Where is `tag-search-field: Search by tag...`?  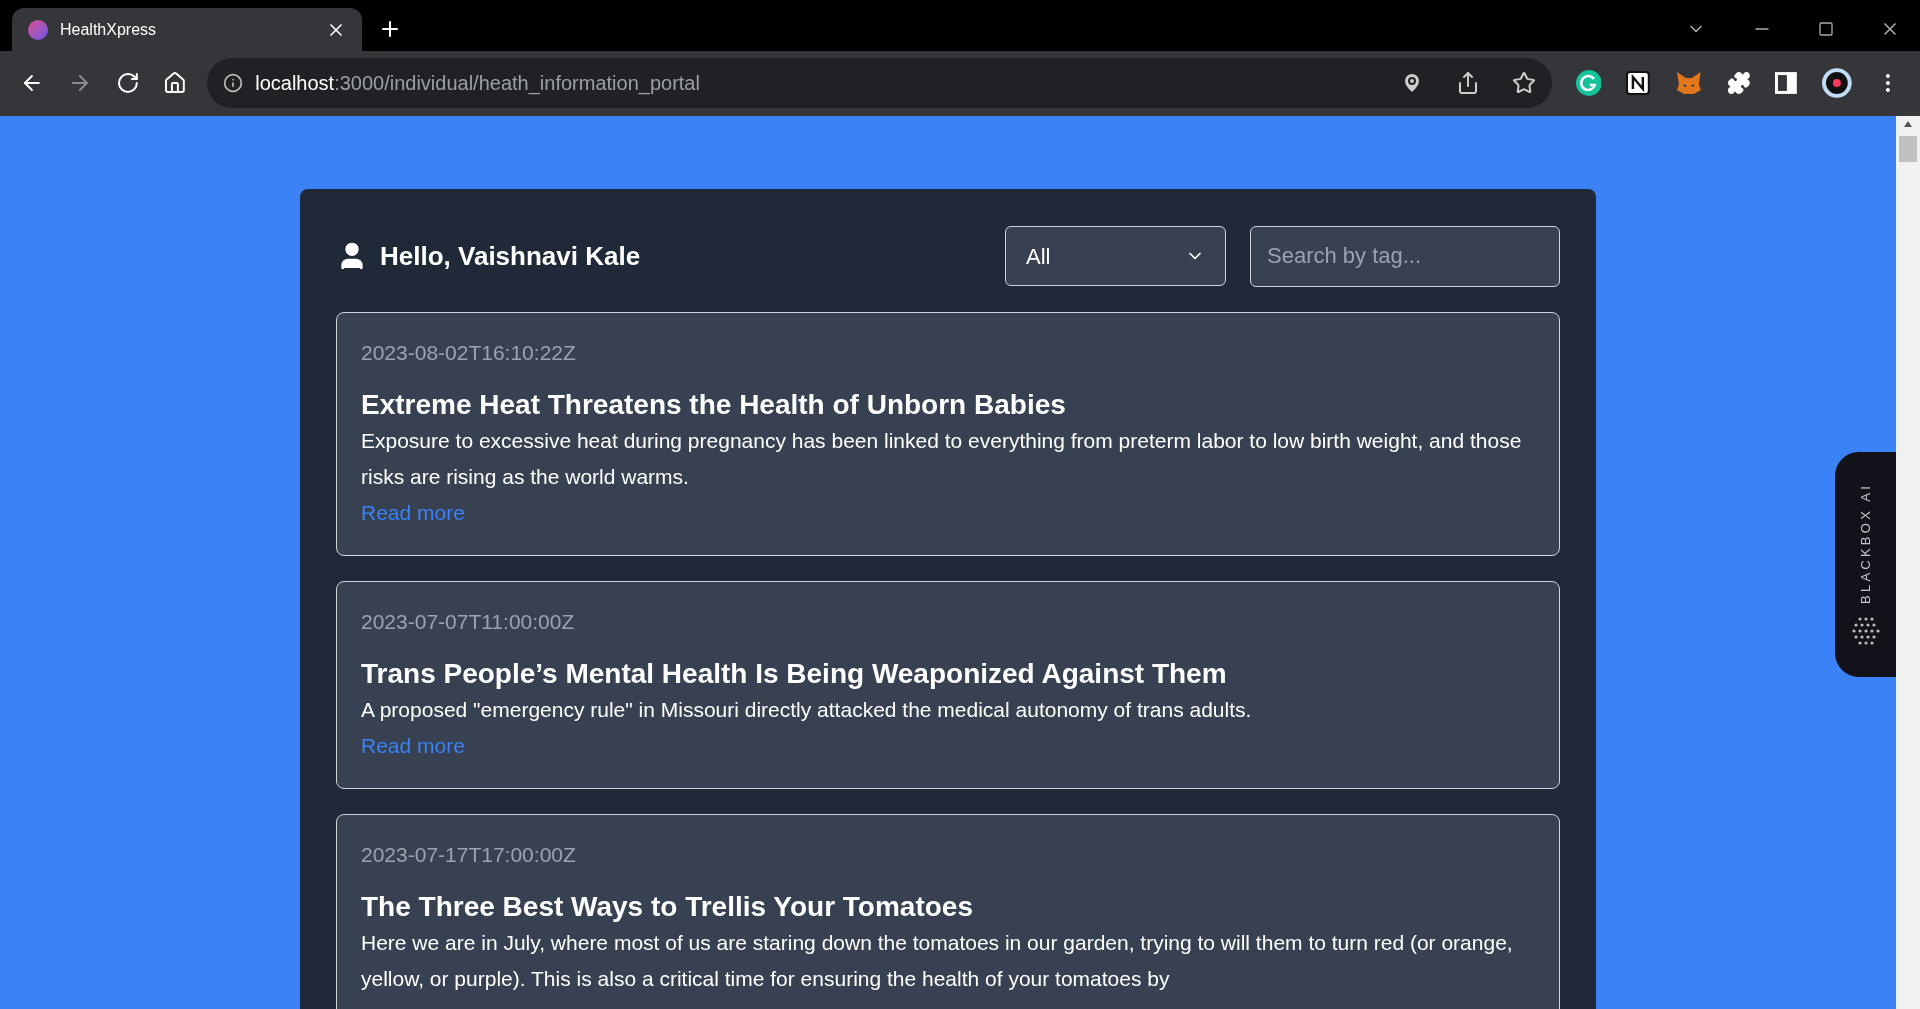
tag-search-field: Search by tag... is located at coordinates (1405, 256).